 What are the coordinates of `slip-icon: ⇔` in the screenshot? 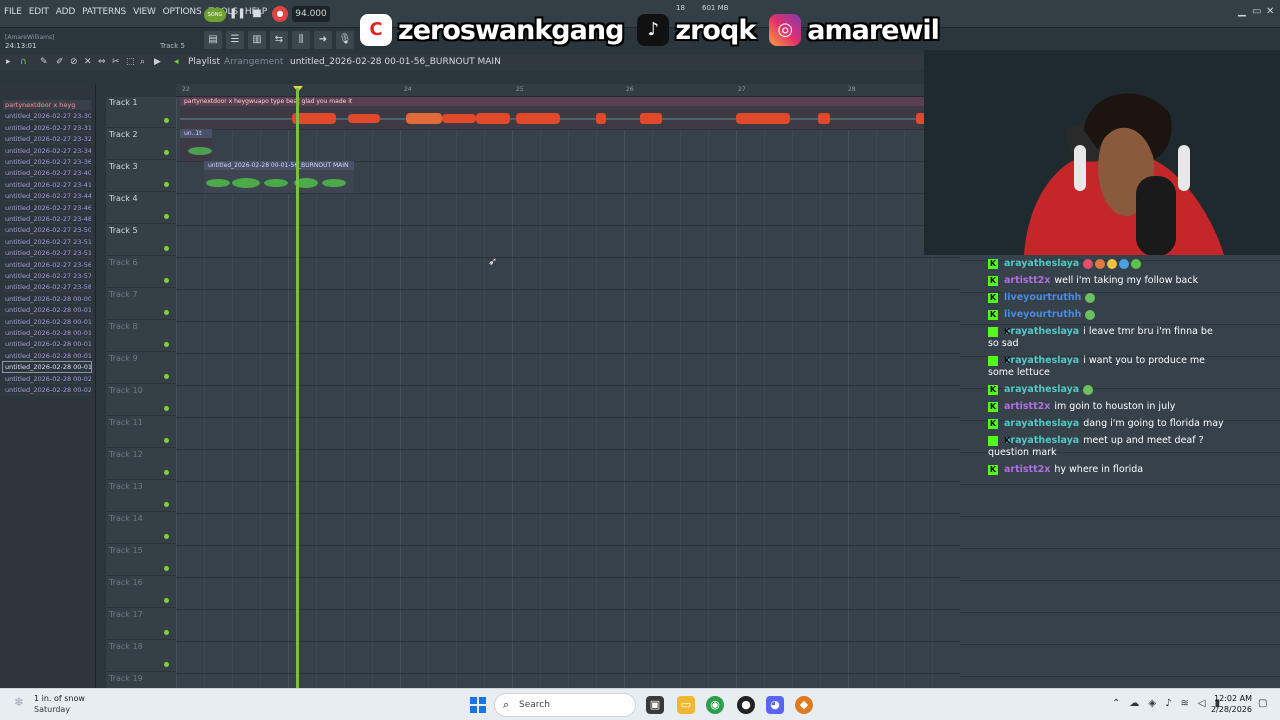 It's located at (102, 62).